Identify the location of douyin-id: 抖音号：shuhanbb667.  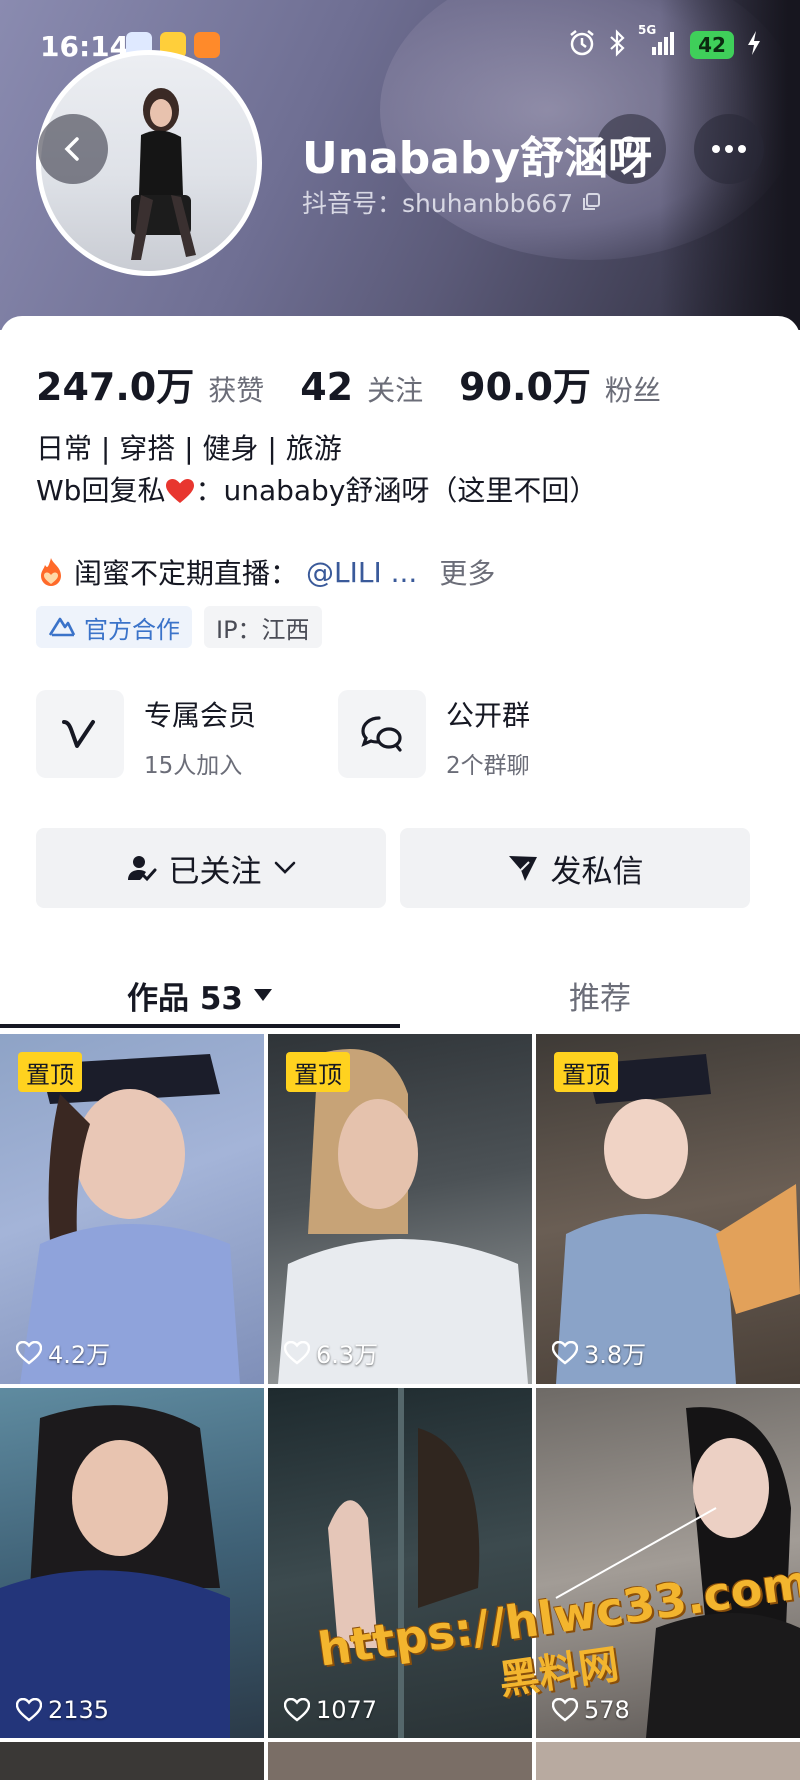
(438, 203).